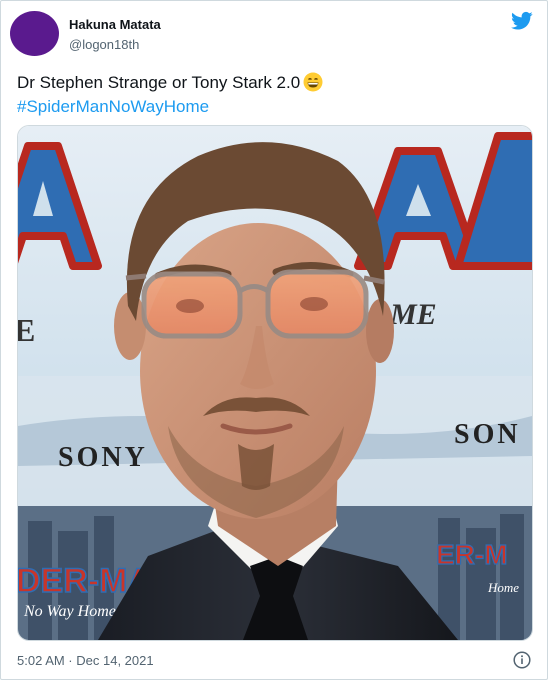 The width and height of the screenshot is (548, 680). What do you see at coordinates (113, 106) in the screenshot?
I see `hashtag-link: #SpiderManNoWayHome` at bounding box center [113, 106].